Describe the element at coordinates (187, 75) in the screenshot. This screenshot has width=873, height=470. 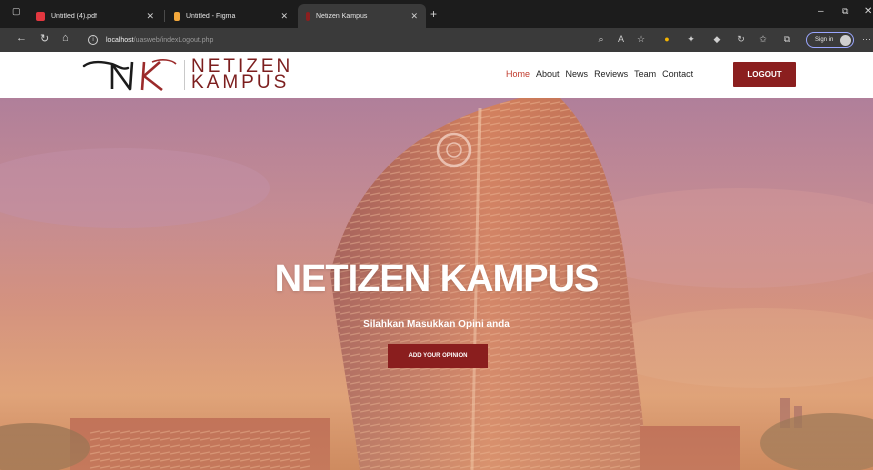
I see `site-logo: NETIZEN KAMPUS` at that location.